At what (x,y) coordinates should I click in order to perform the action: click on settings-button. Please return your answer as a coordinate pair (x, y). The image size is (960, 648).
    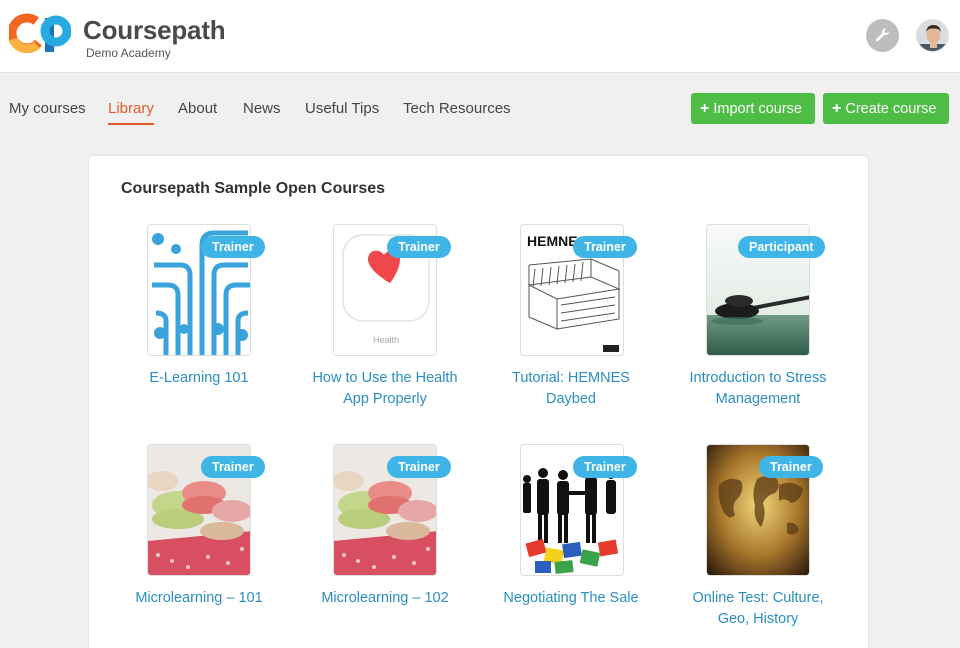
    Looking at the image, I should click on (882, 35).